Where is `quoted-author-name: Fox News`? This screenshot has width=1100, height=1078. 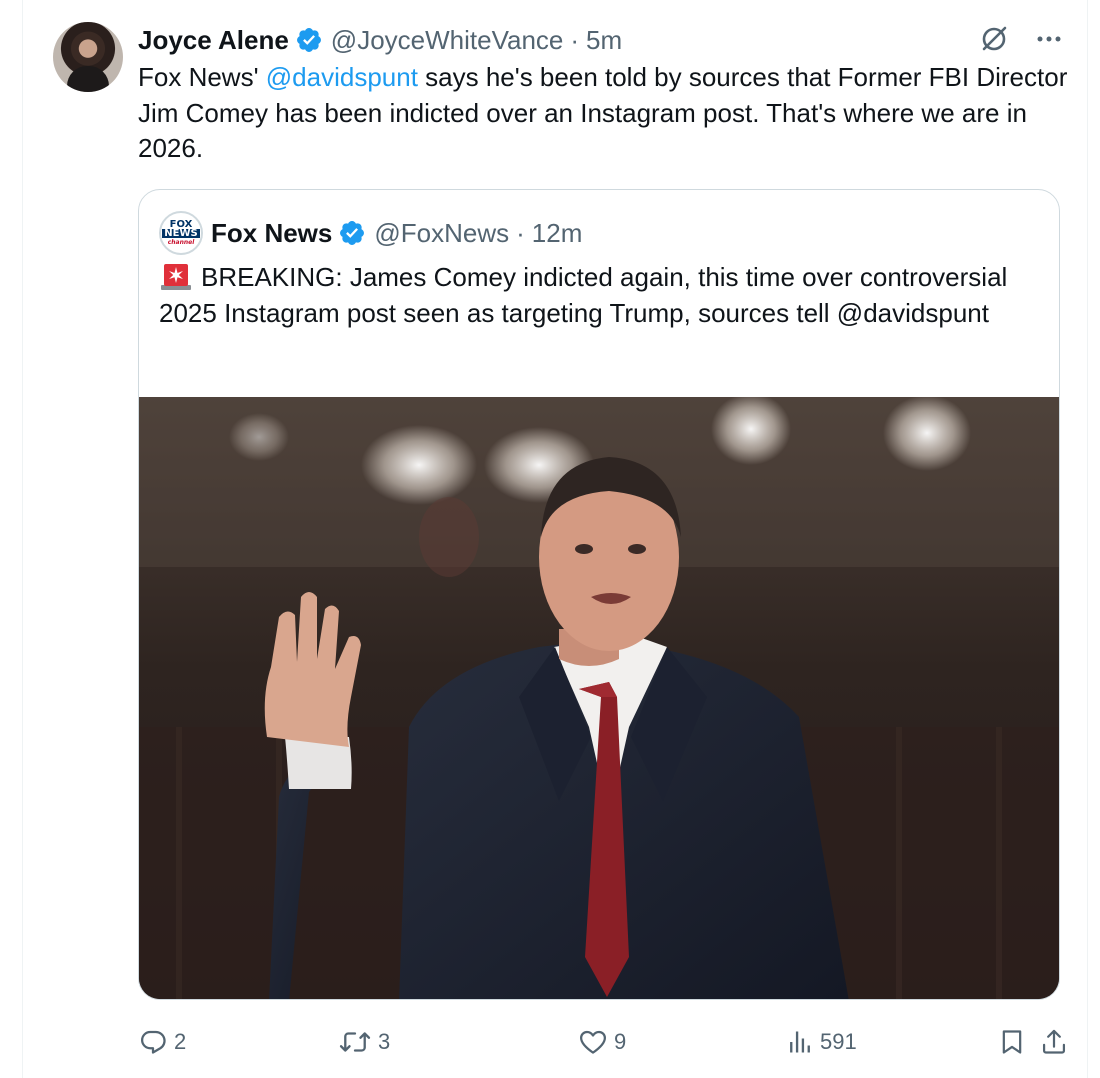
quoted-author-name: Fox News is located at coordinates (271, 233).